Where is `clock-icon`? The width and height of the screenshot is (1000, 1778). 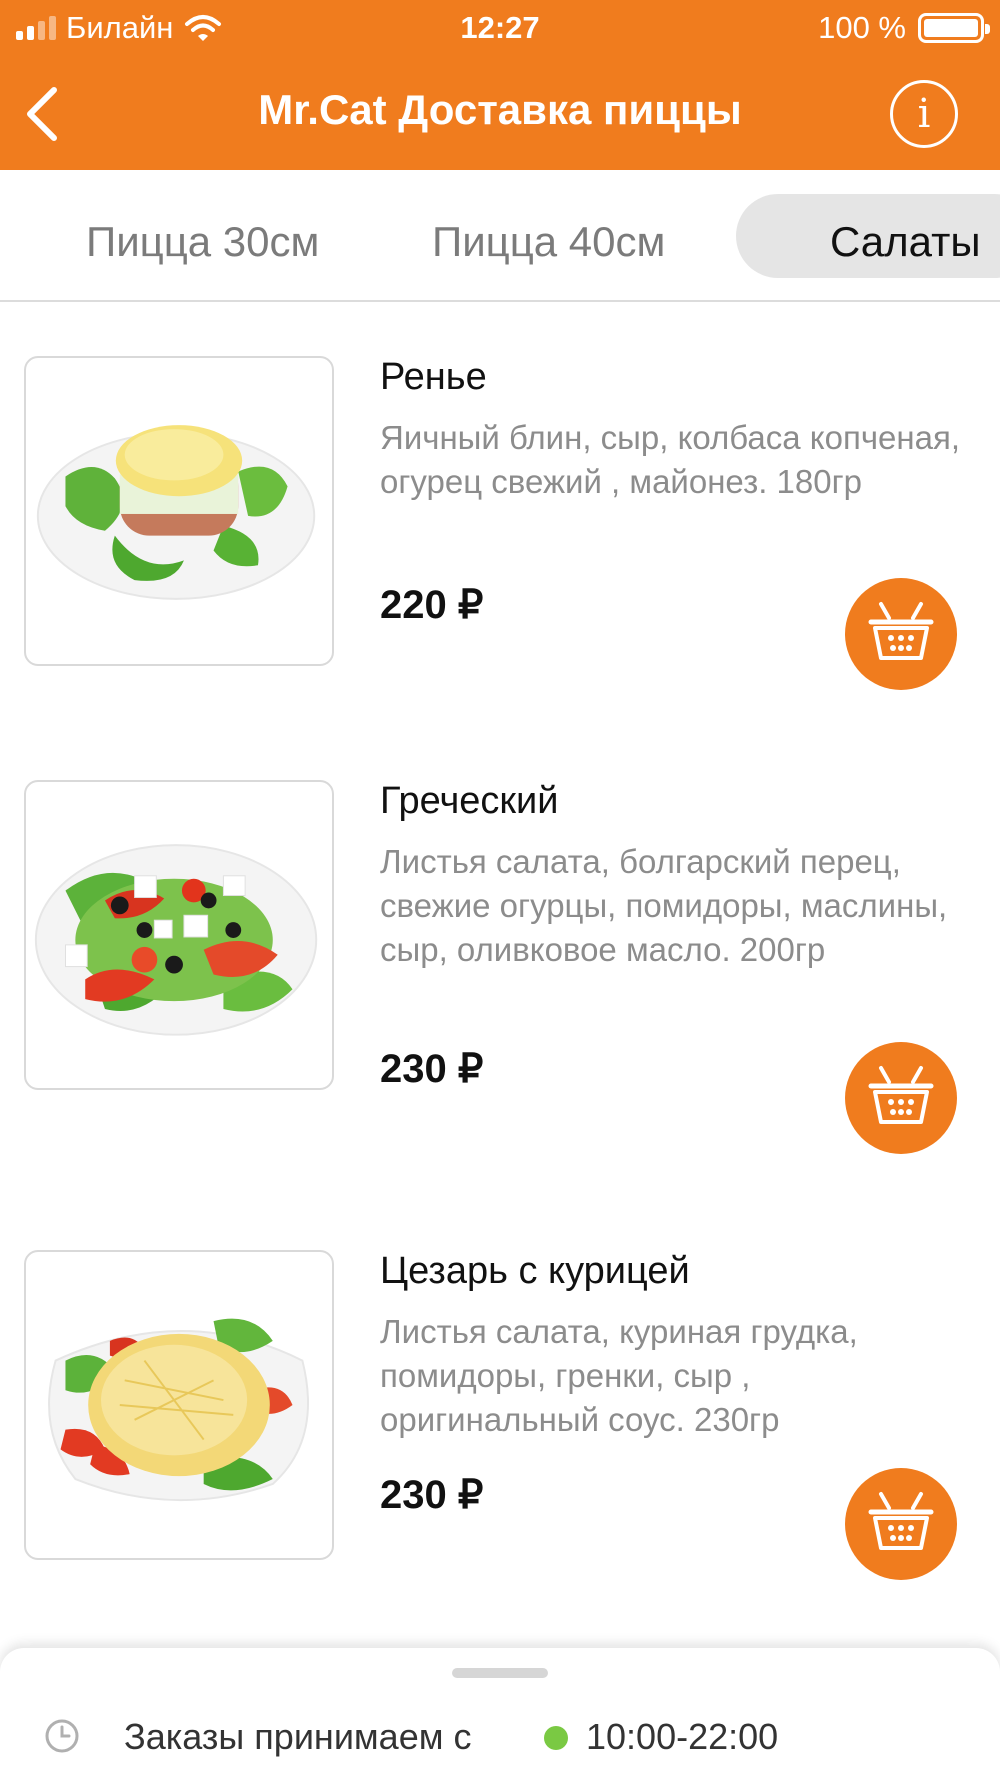
clock-icon is located at coordinates (62, 1736).